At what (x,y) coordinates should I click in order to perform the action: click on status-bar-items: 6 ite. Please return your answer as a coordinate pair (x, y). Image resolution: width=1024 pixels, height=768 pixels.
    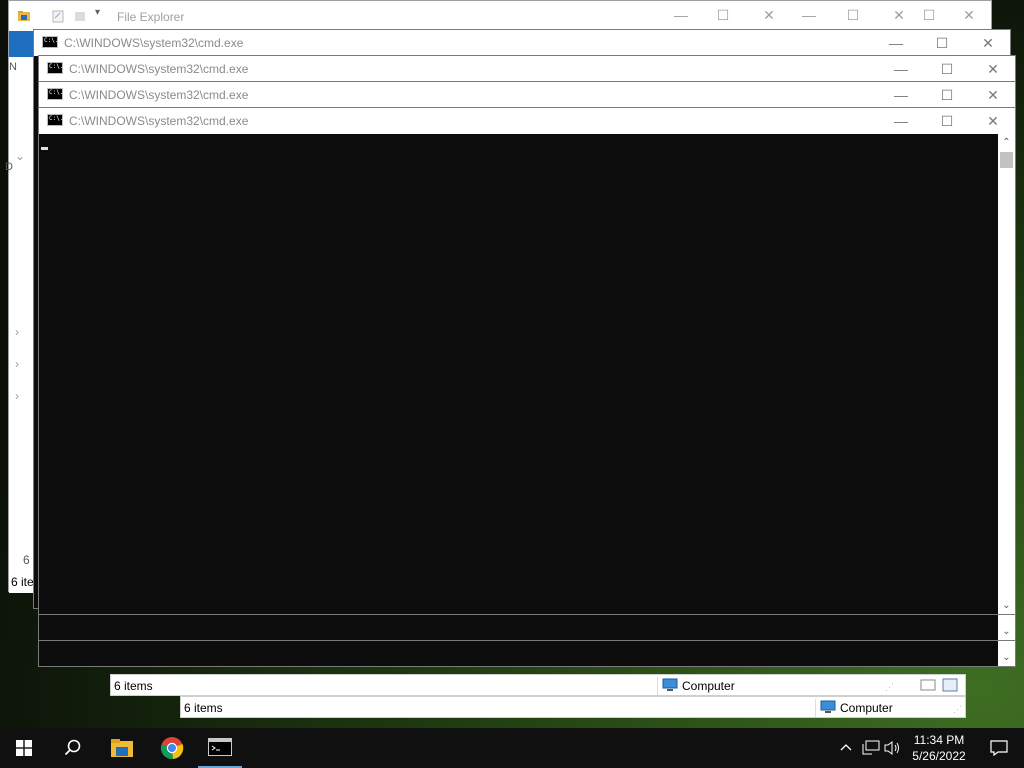
    Looking at the image, I should click on (22, 582).